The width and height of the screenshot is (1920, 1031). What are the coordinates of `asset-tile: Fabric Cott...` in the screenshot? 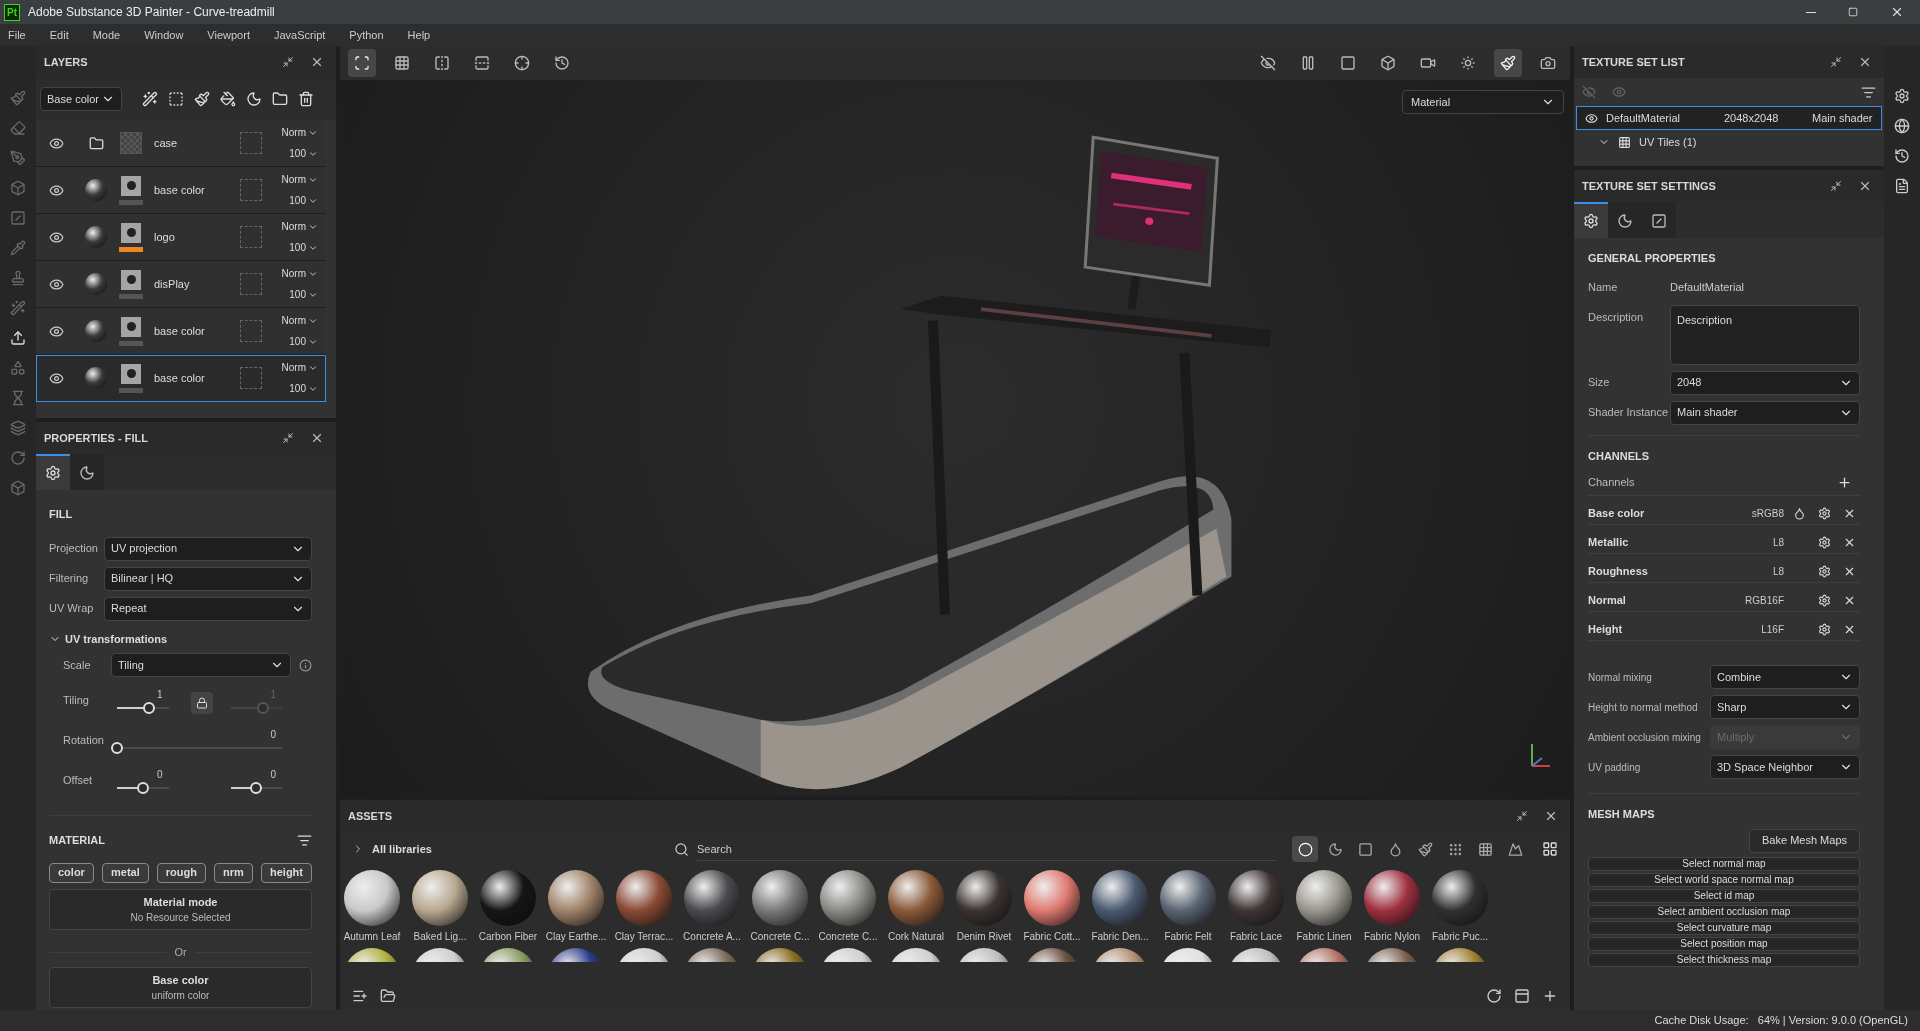 It's located at (1052, 907).